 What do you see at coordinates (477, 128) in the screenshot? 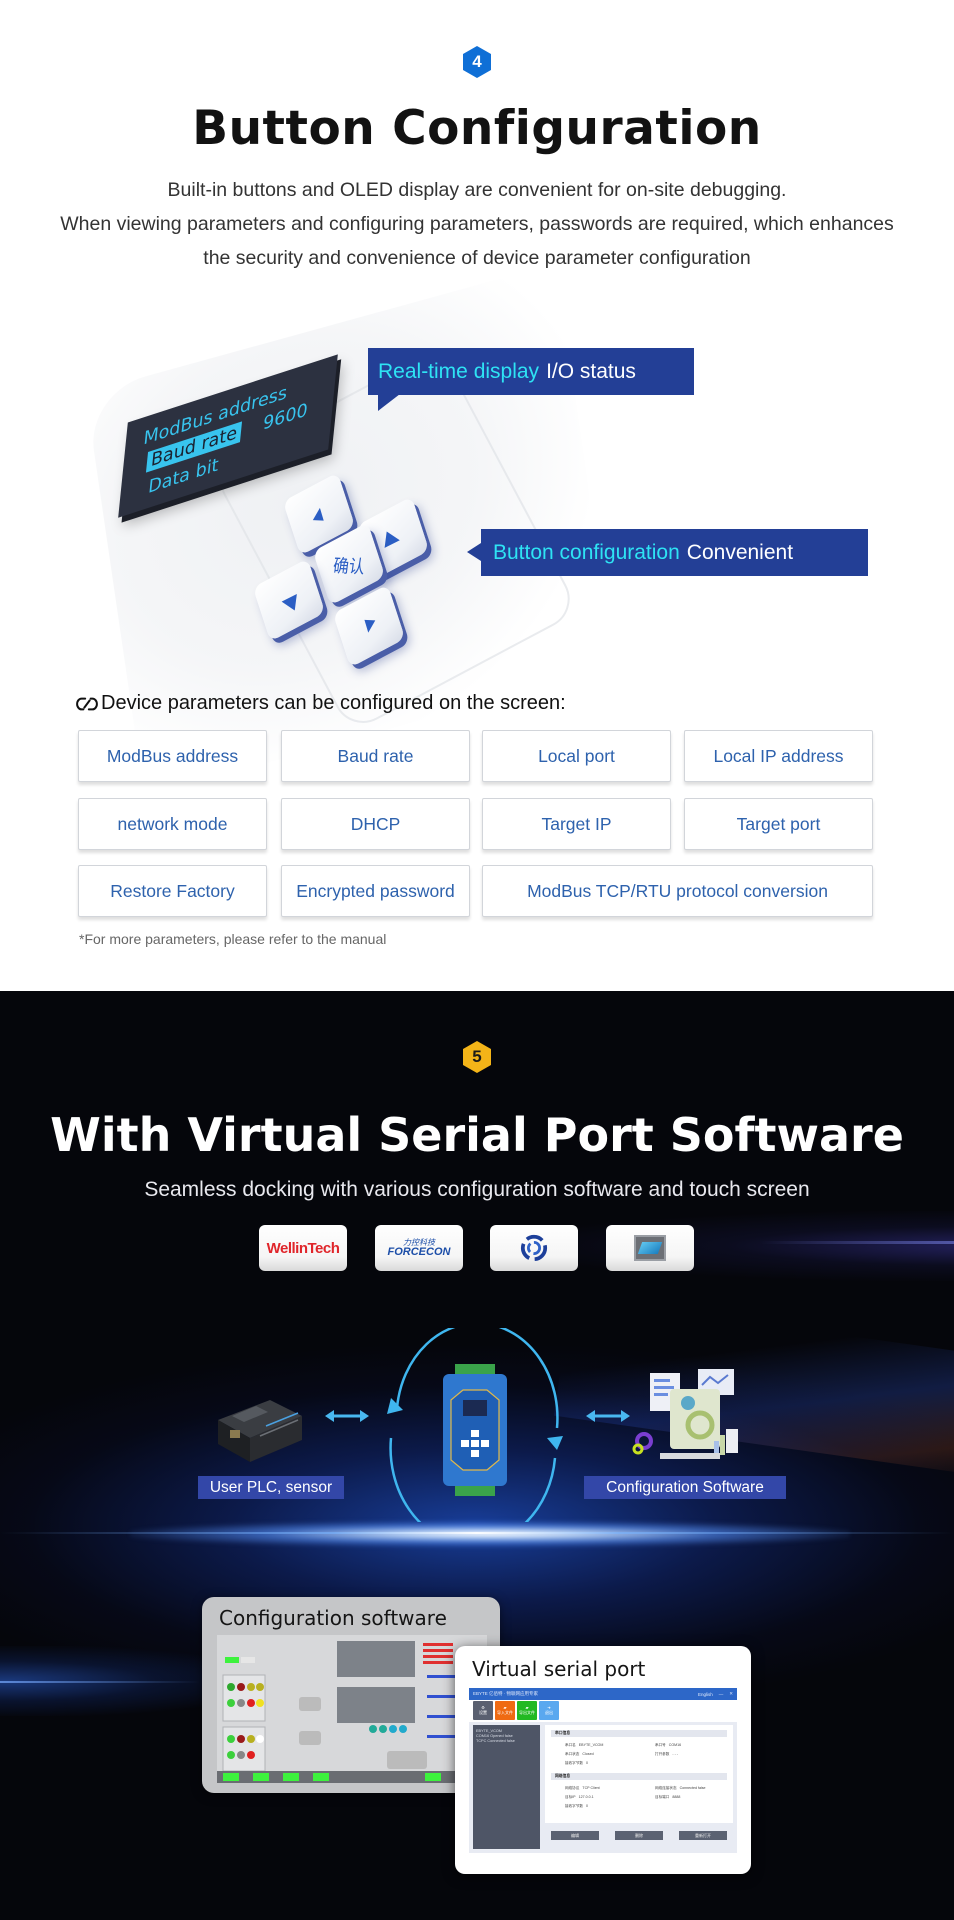
I see `section-title: Button Configuration` at bounding box center [477, 128].